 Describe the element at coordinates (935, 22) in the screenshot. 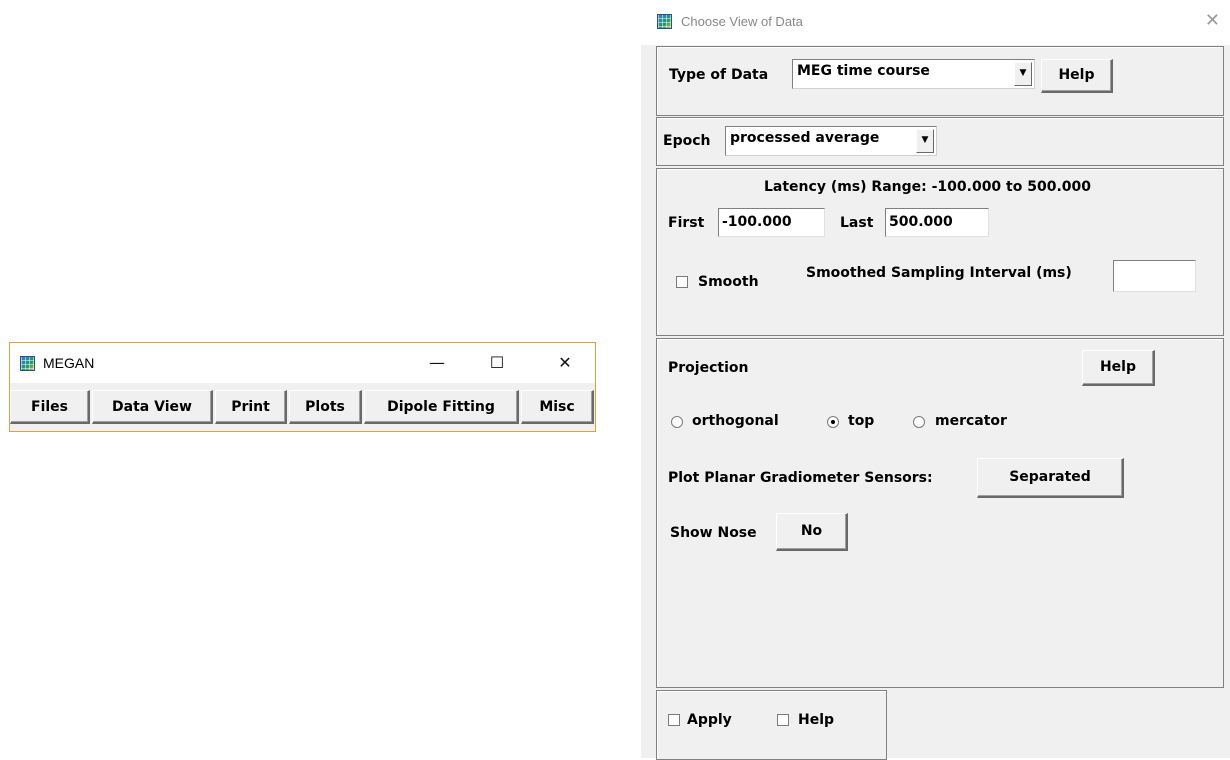

I see `dialog-title-bar: Choose View of Data ✕` at that location.